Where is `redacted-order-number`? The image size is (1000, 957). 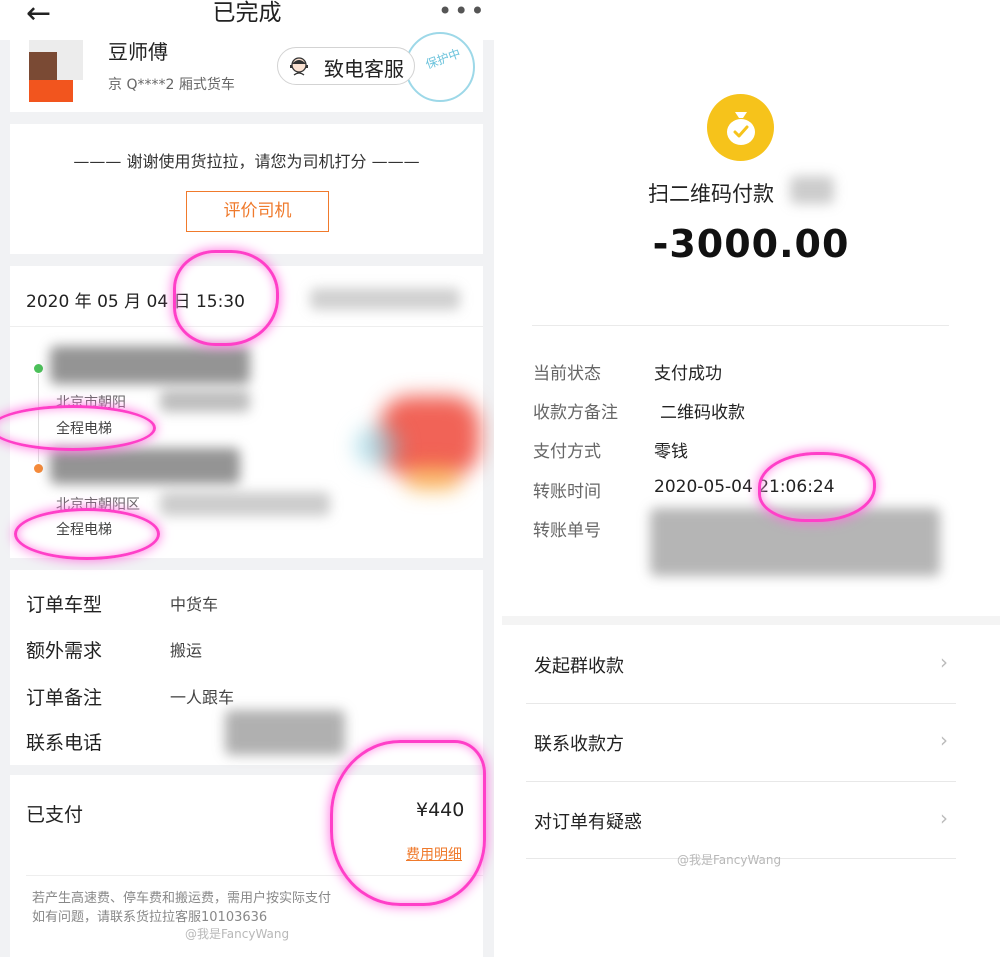
redacted-order-number is located at coordinates (385, 299).